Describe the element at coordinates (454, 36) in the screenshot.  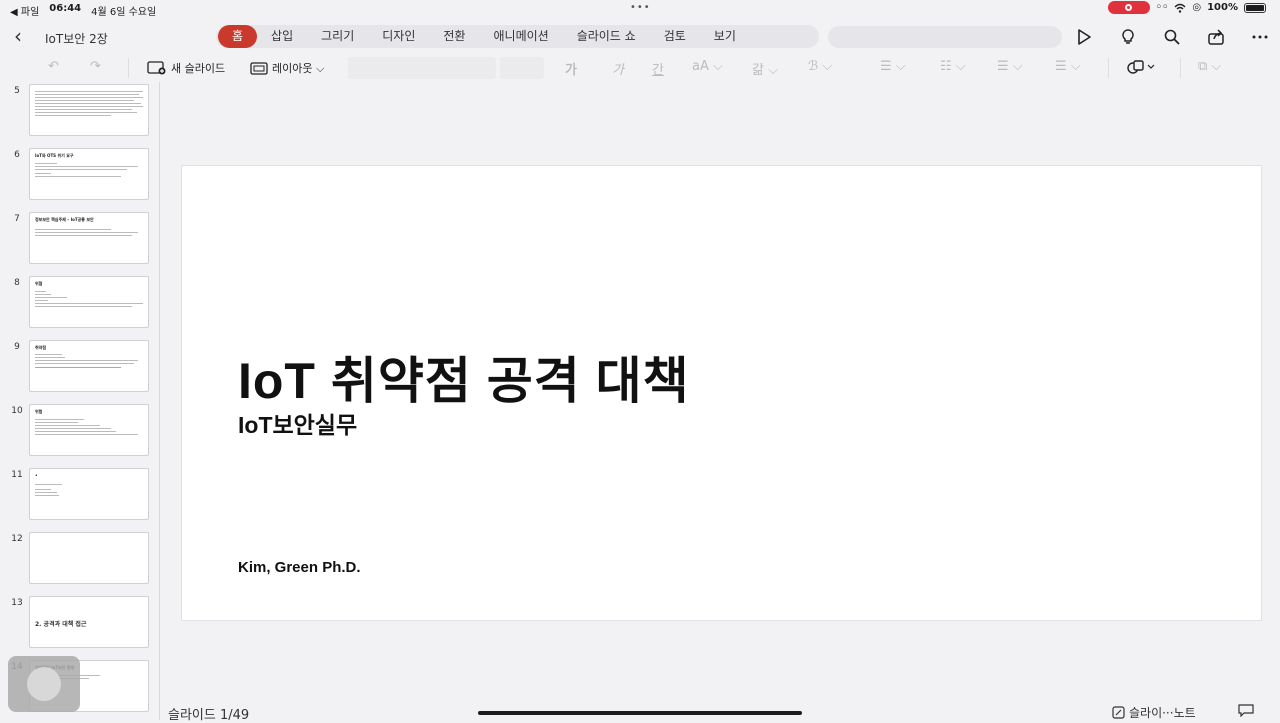
I see `tab-transitions: 전환` at that location.